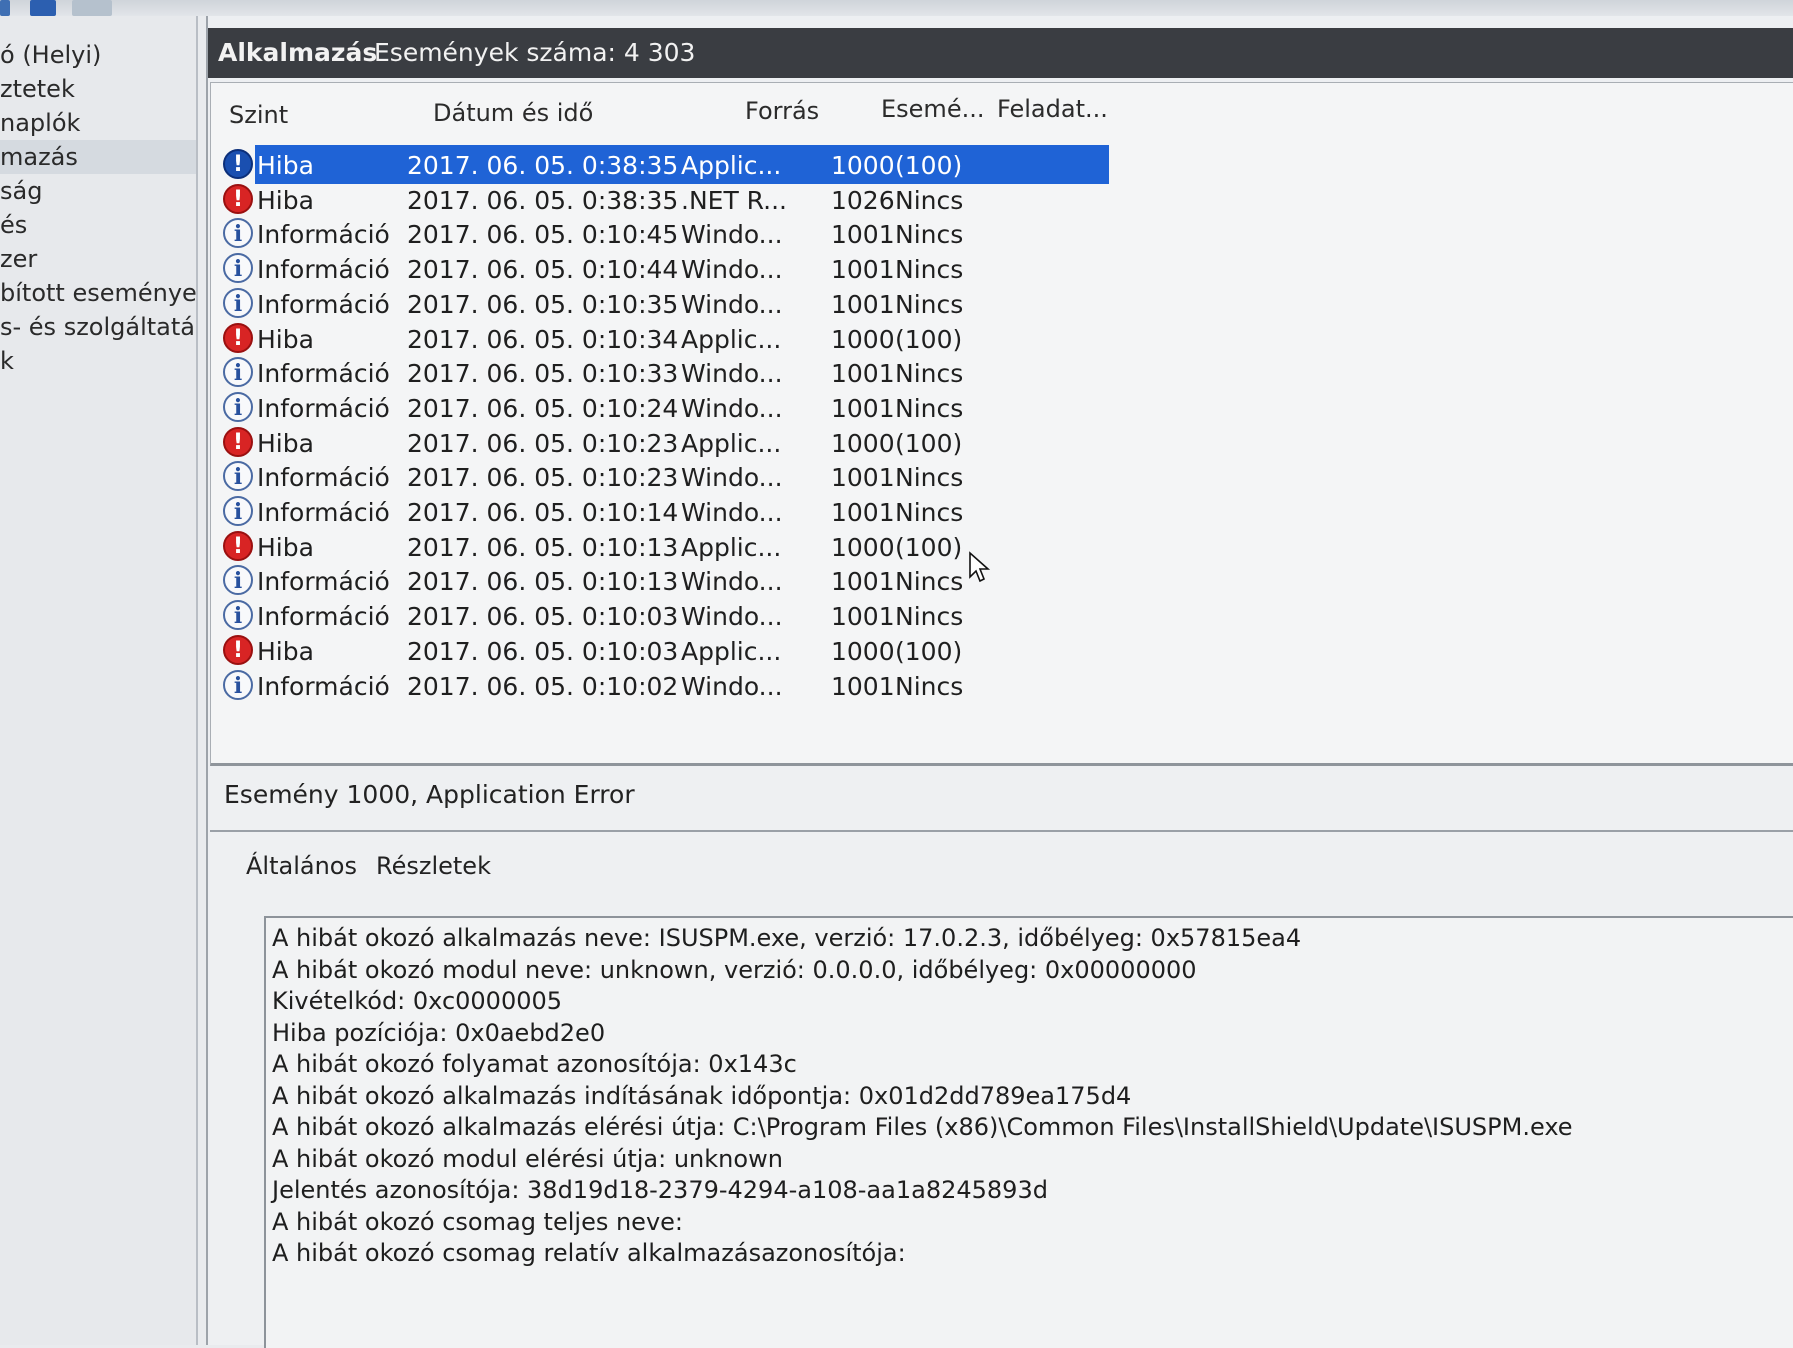 The image size is (1793, 1348). Describe the element at coordinates (301, 866) in the screenshot. I see `tab-general: Általános` at that location.